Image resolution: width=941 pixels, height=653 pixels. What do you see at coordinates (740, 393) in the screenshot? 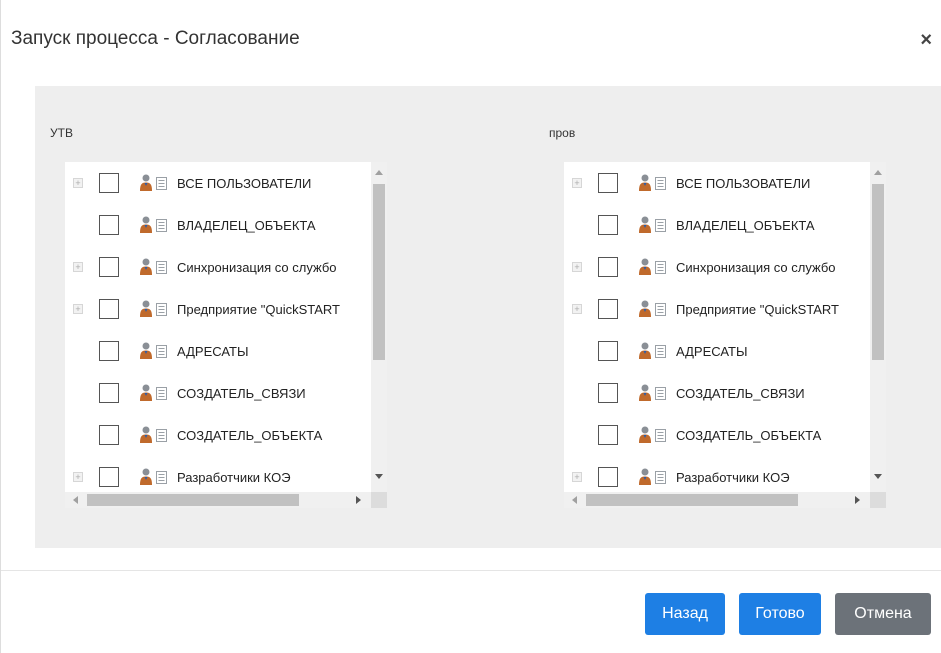
I see `tree-item-label: СОЗДАТЕЛЬ_СВЯЗИ` at bounding box center [740, 393].